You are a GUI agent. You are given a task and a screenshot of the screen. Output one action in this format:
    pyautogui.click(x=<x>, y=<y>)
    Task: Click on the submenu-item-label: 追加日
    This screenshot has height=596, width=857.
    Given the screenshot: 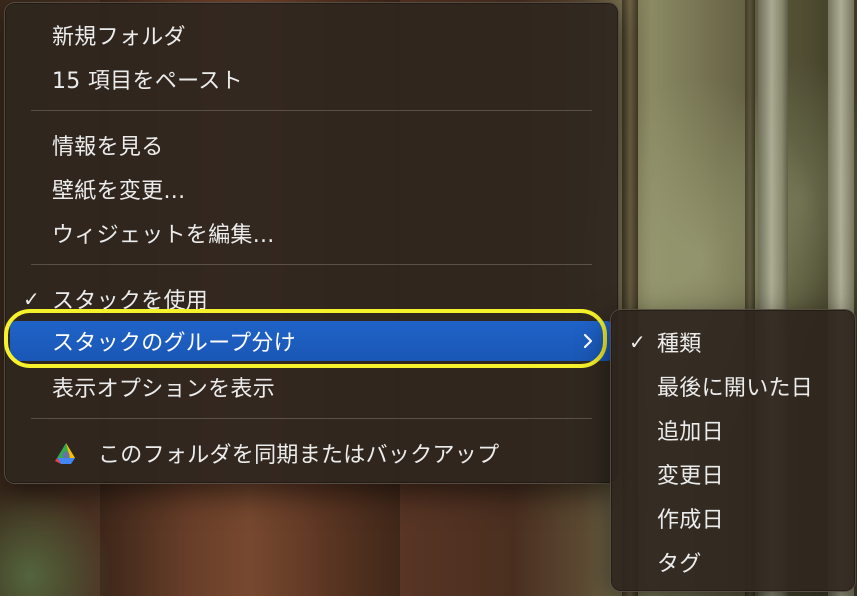 What is the action you would take?
    pyautogui.click(x=690, y=432)
    